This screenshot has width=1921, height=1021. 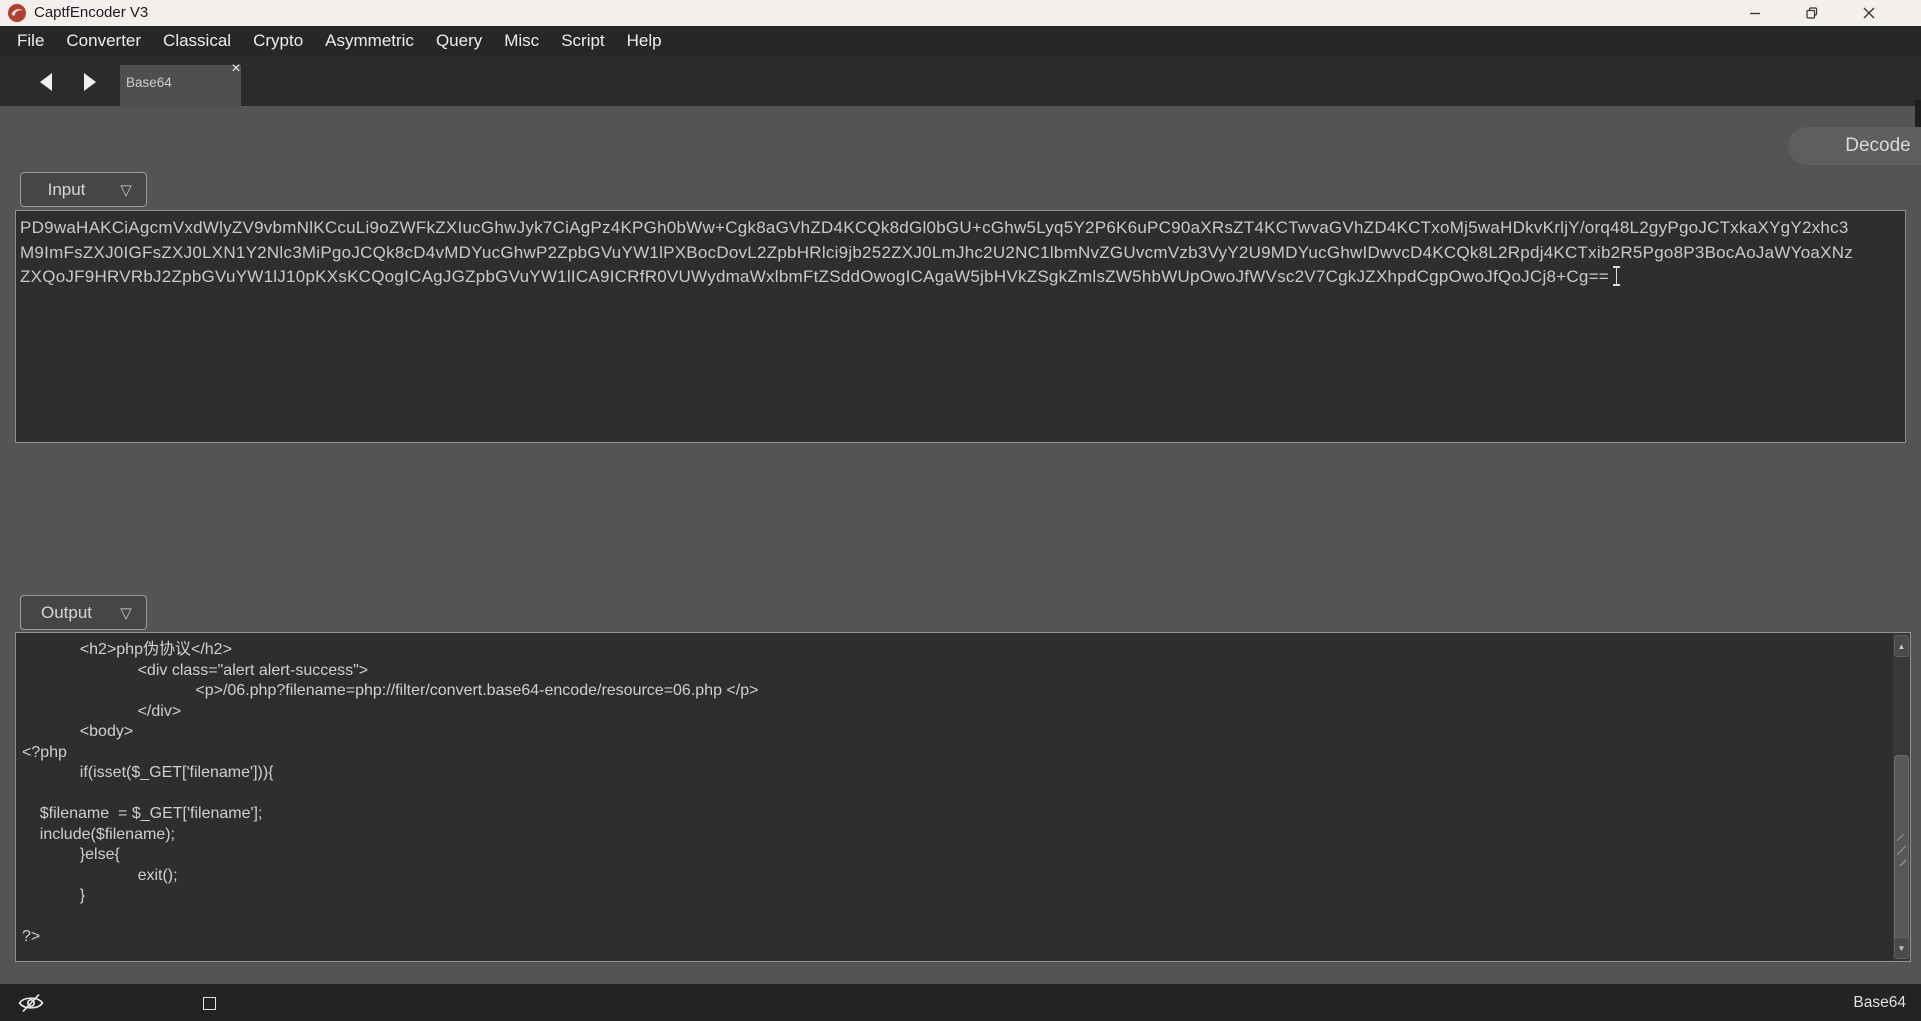 What do you see at coordinates (54, 895) in the screenshot?
I see `output-line: }` at bounding box center [54, 895].